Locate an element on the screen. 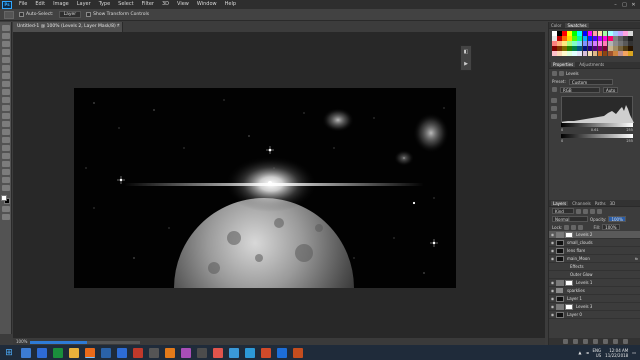 The width and height of the screenshot is (640, 360). tab-layers: Layers is located at coordinates (560, 203).